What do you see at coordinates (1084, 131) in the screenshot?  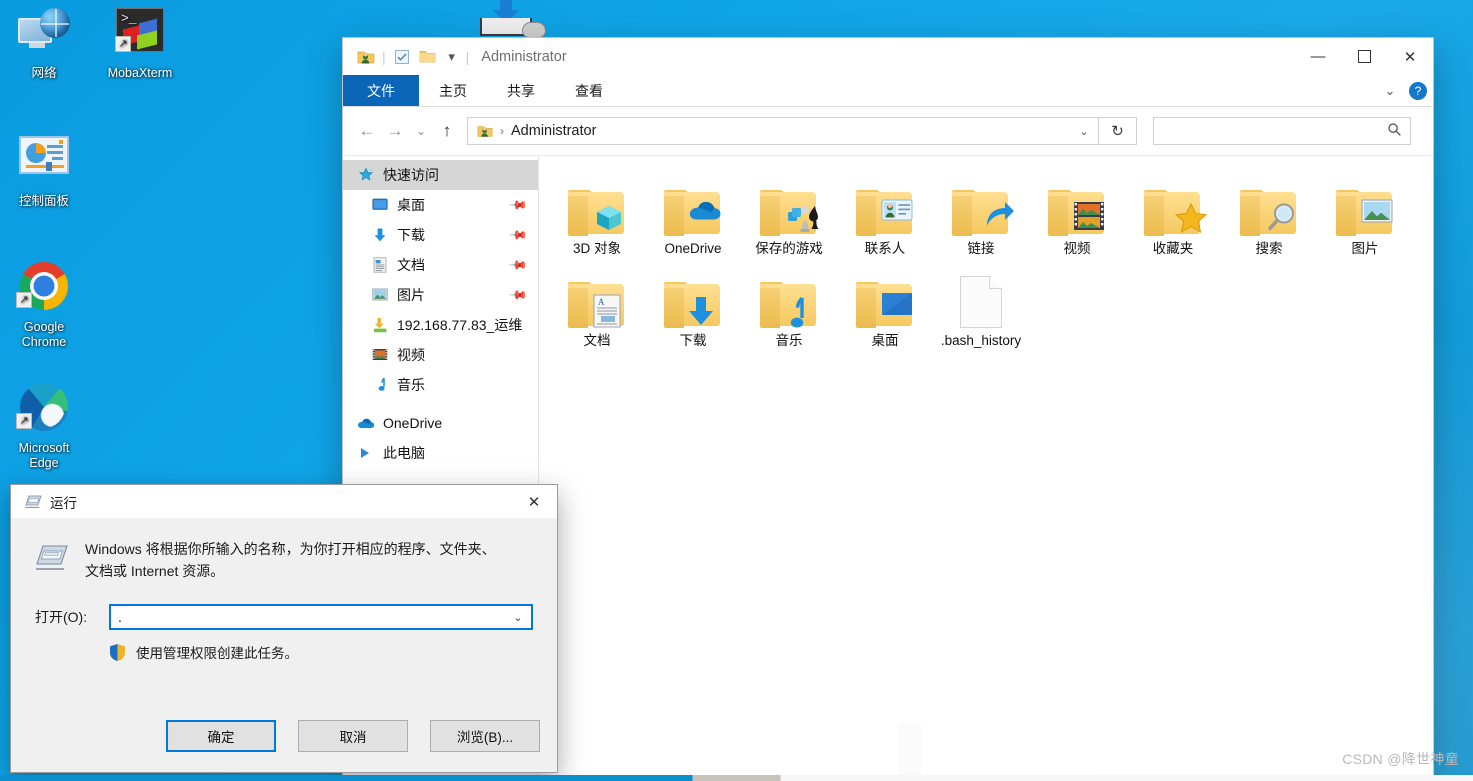 I see `address-dropdown-icon: ⌄` at bounding box center [1084, 131].